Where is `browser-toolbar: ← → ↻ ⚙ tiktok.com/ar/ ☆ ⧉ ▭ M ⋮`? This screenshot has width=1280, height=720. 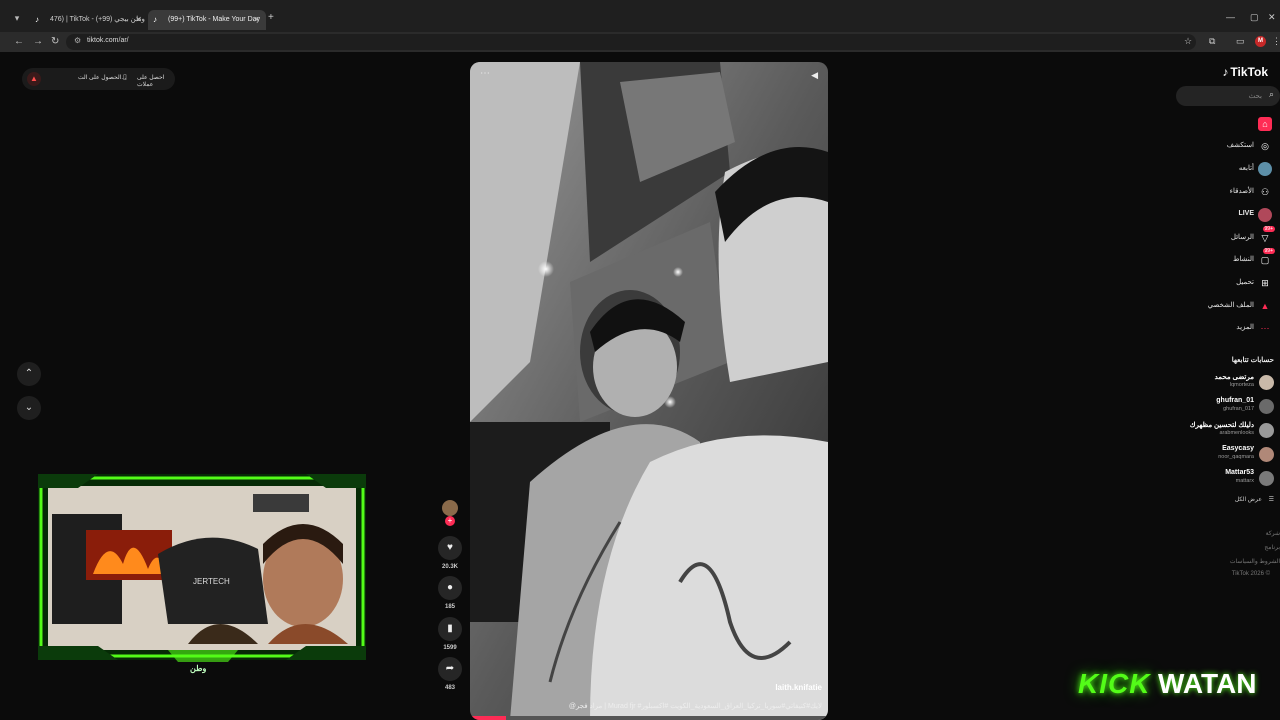 browser-toolbar: ← → ↻ ⚙ tiktok.com/ar/ ☆ ⧉ ▭ M ⋮ is located at coordinates (640, 42).